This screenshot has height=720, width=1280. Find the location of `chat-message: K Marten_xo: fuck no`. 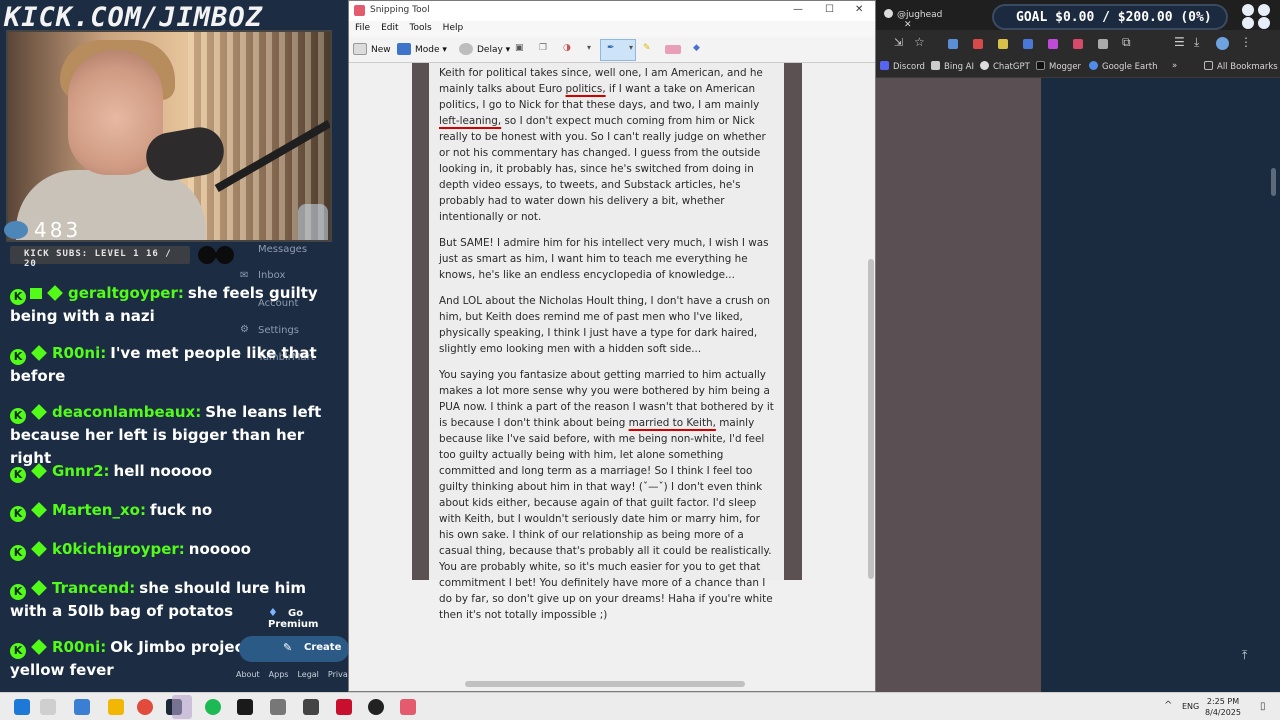

chat-message: K Marten_xo: fuck no is located at coordinates (175, 510).